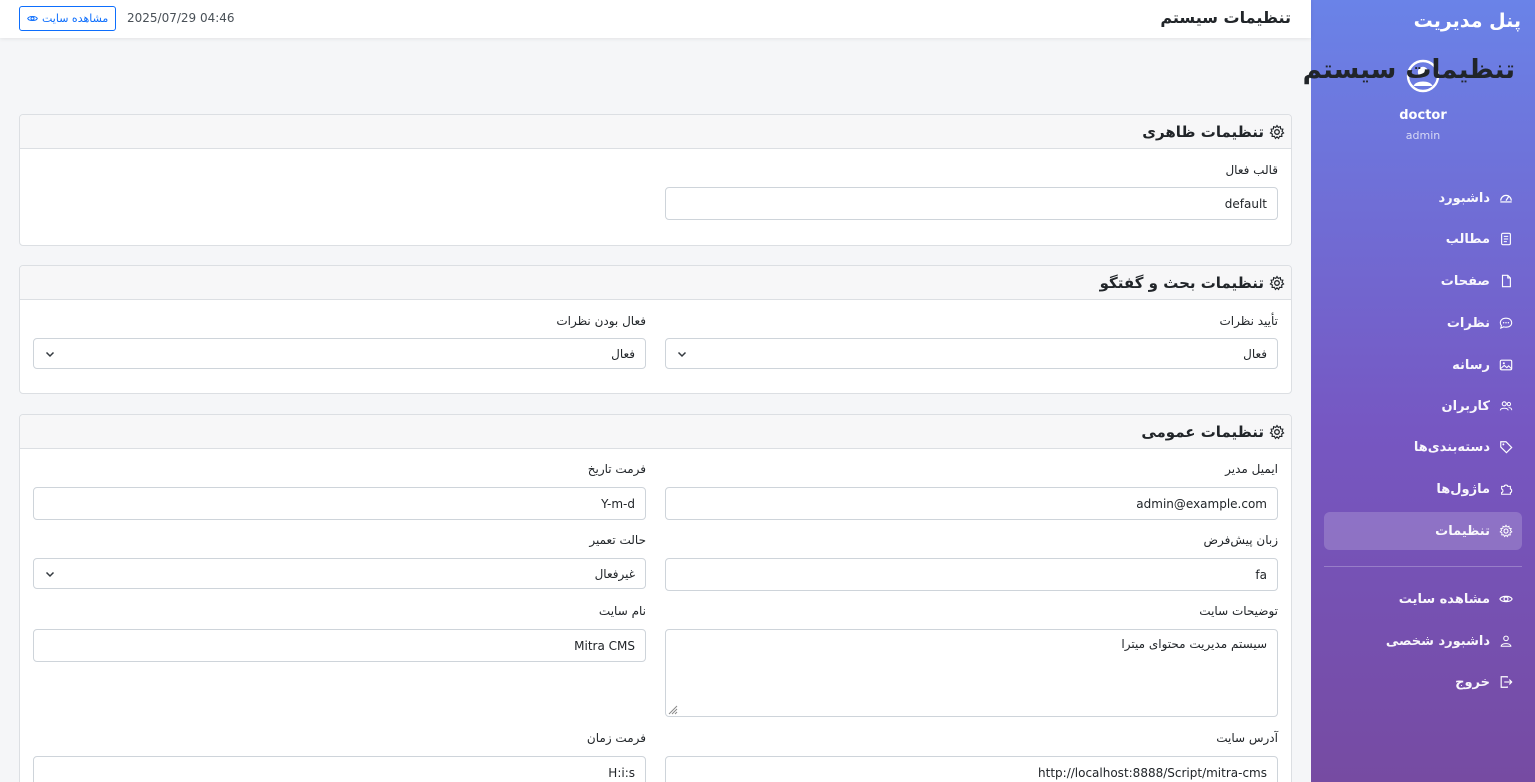  What do you see at coordinates (1194, 644) in the screenshot?
I see `site-description-value: سیستم مدیریت محتوای میترا` at bounding box center [1194, 644].